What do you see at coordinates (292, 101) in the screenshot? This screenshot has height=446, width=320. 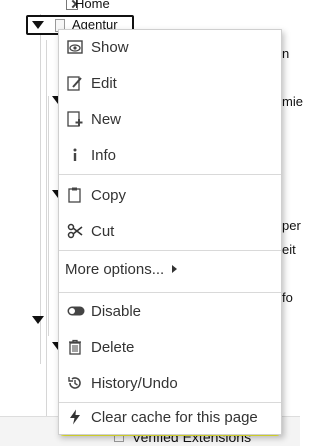 I see `tree-text-fragment: mie` at bounding box center [292, 101].